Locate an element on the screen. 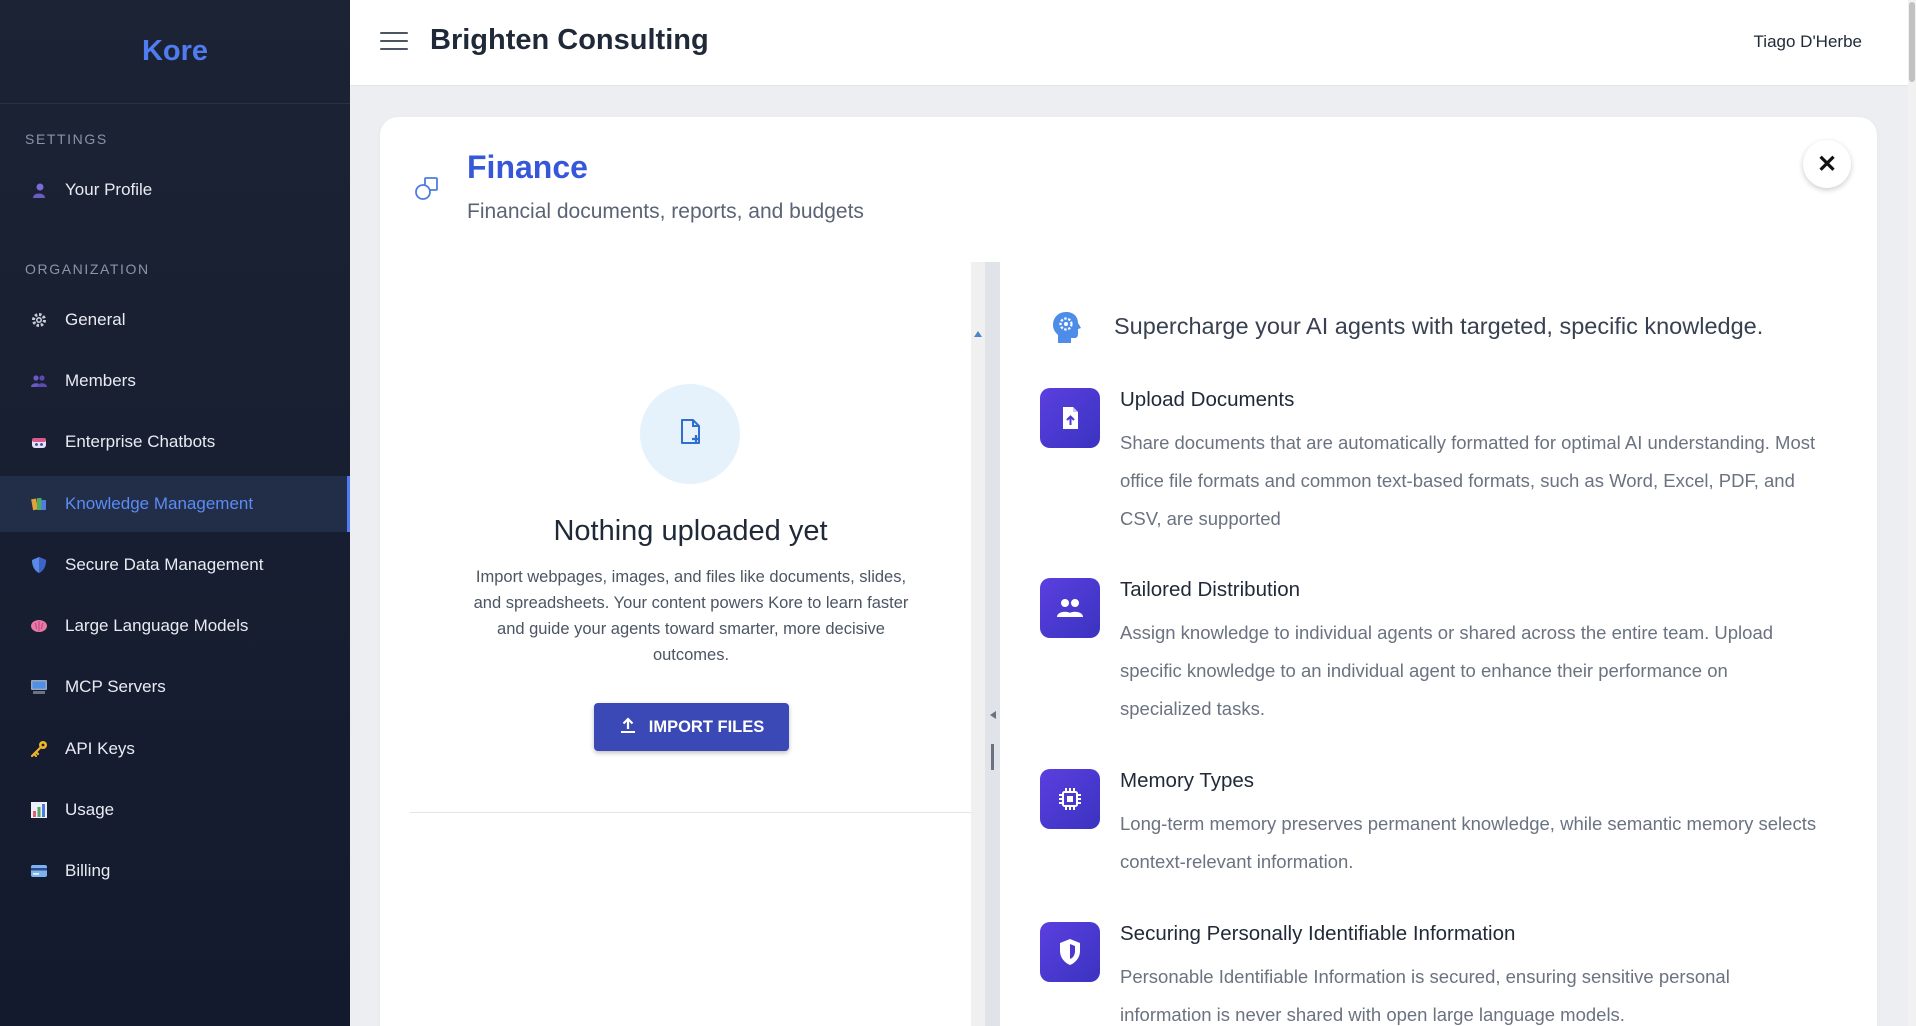  file-add-icon is located at coordinates (690, 434).